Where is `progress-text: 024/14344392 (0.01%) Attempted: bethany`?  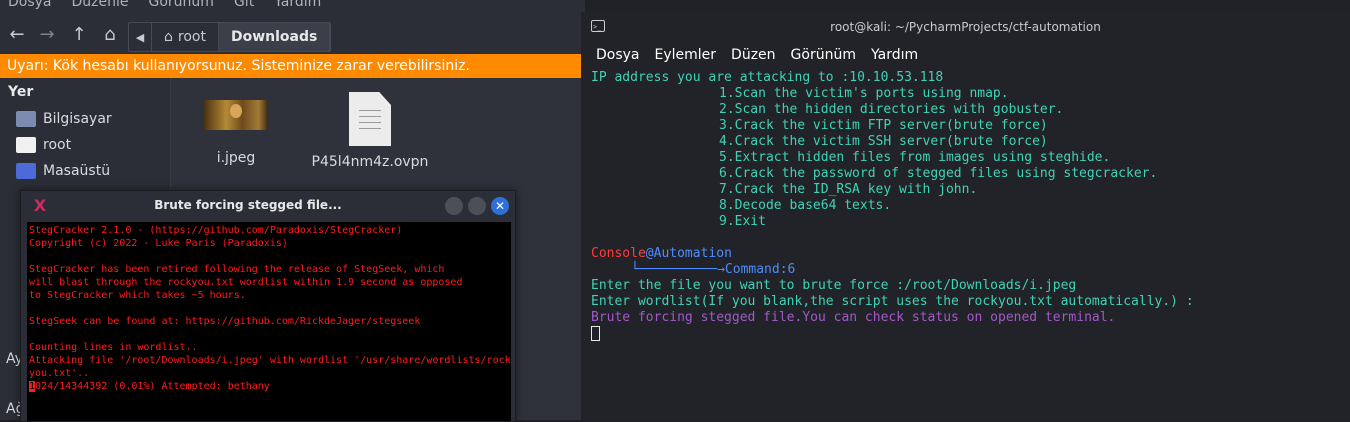
progress-text: 024/14344392 (0.01%) Attempted: bethany is located at coordinates (152, 386).